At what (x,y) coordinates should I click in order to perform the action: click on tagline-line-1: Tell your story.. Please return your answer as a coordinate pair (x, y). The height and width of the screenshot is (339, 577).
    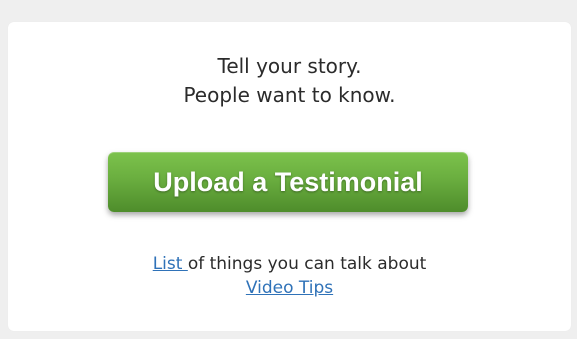
    Looking at the image, I should click on (289, 66).